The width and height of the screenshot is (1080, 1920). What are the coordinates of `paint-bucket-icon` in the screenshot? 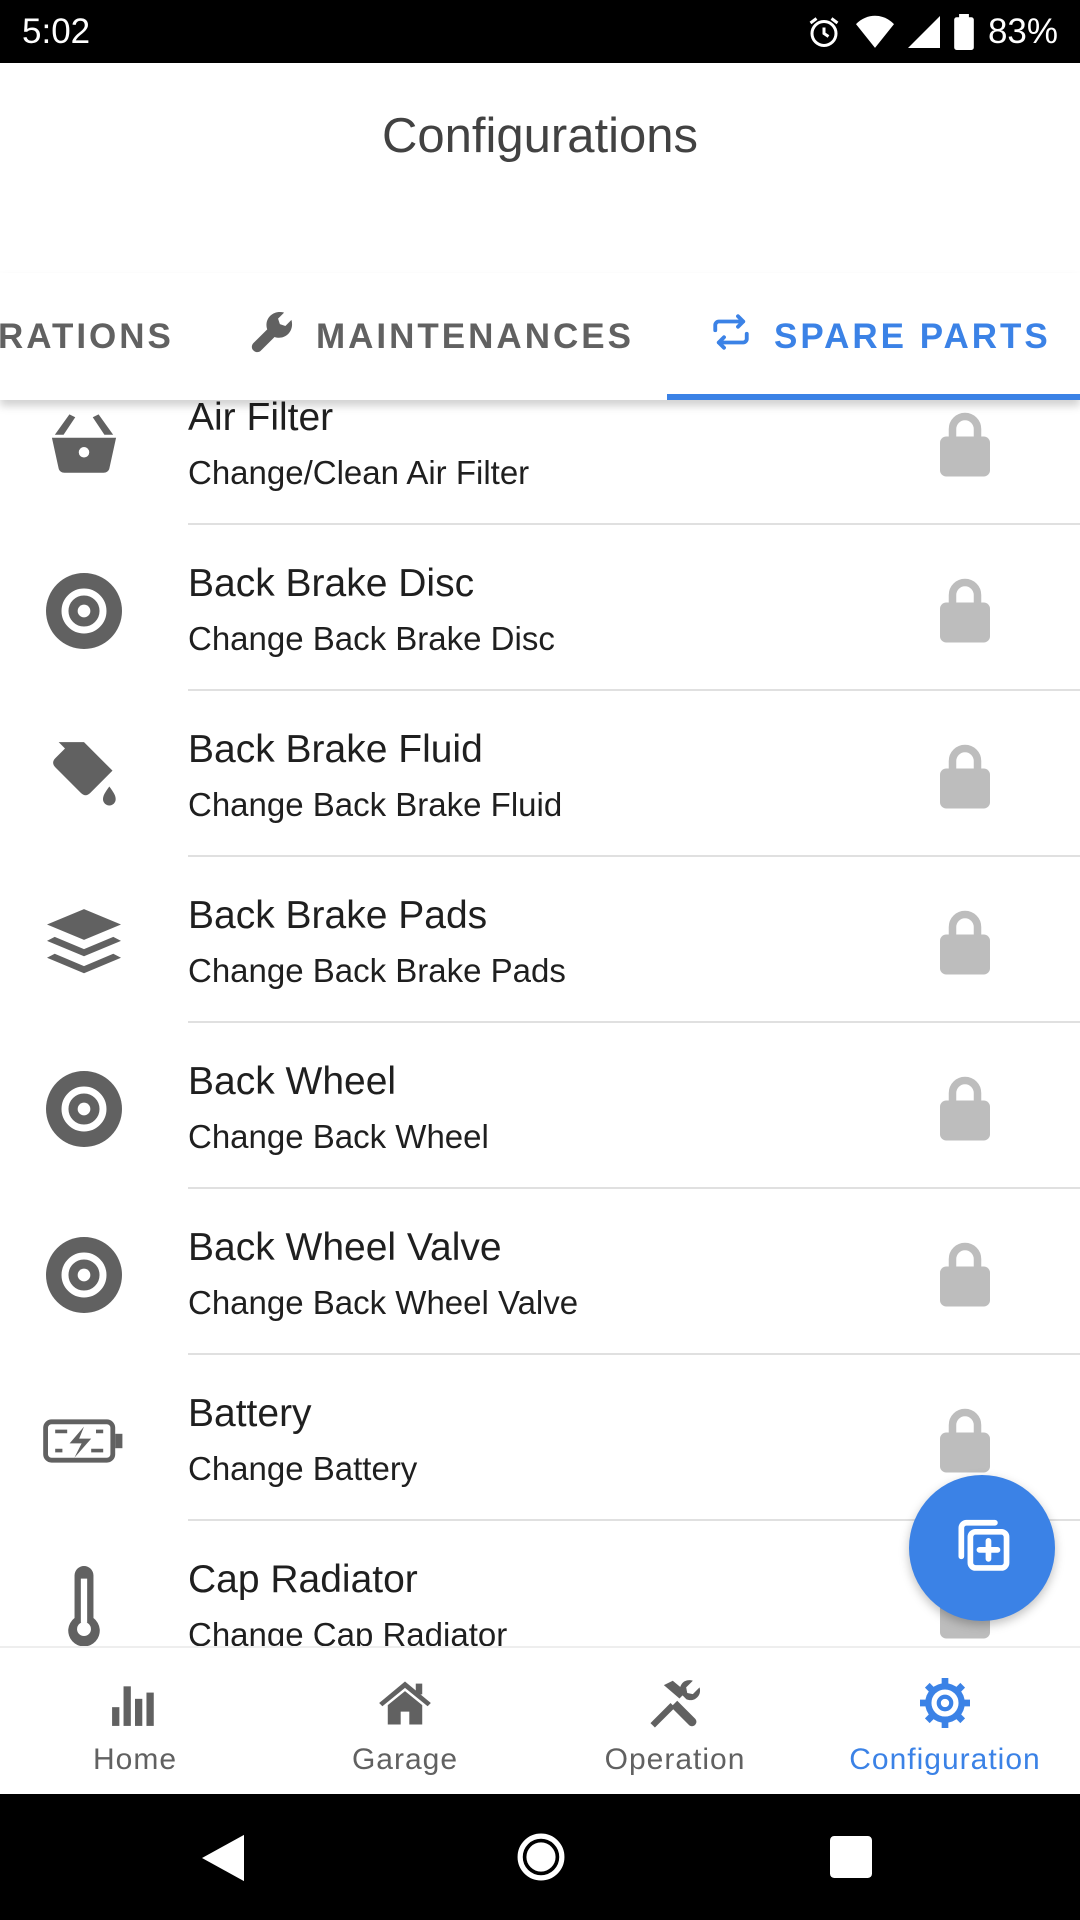 It's located at (84, 777).